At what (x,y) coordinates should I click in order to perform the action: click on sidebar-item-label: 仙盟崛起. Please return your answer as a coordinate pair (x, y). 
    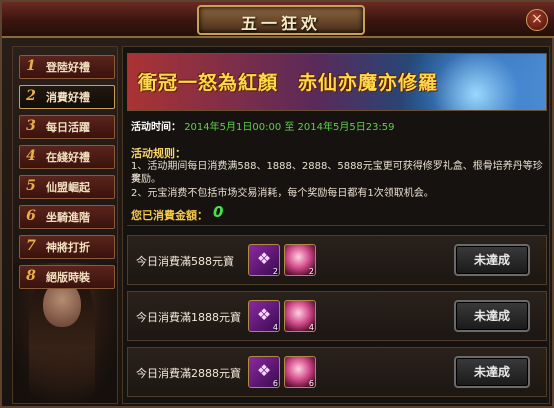
    Looking at the image, I should click on (68, 187).